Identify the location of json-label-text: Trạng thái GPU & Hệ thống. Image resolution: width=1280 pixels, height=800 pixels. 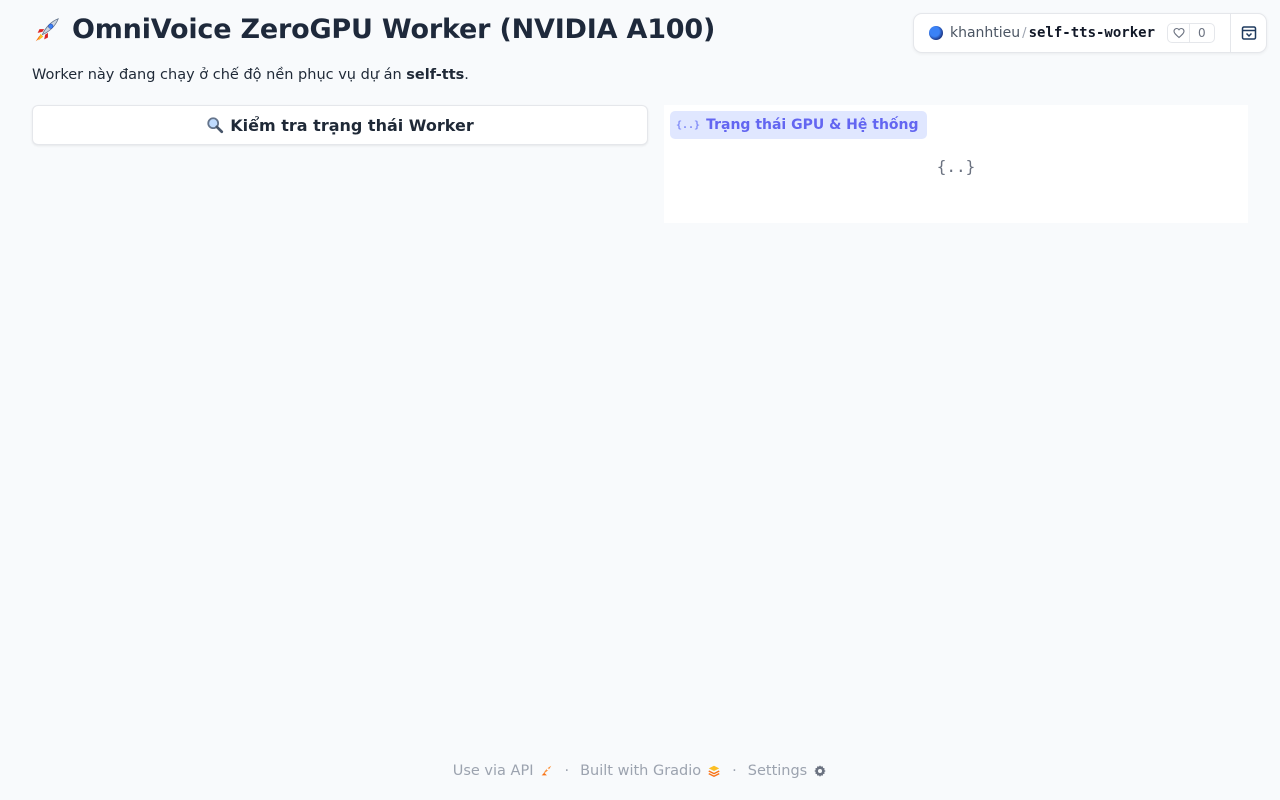
(812, 125).